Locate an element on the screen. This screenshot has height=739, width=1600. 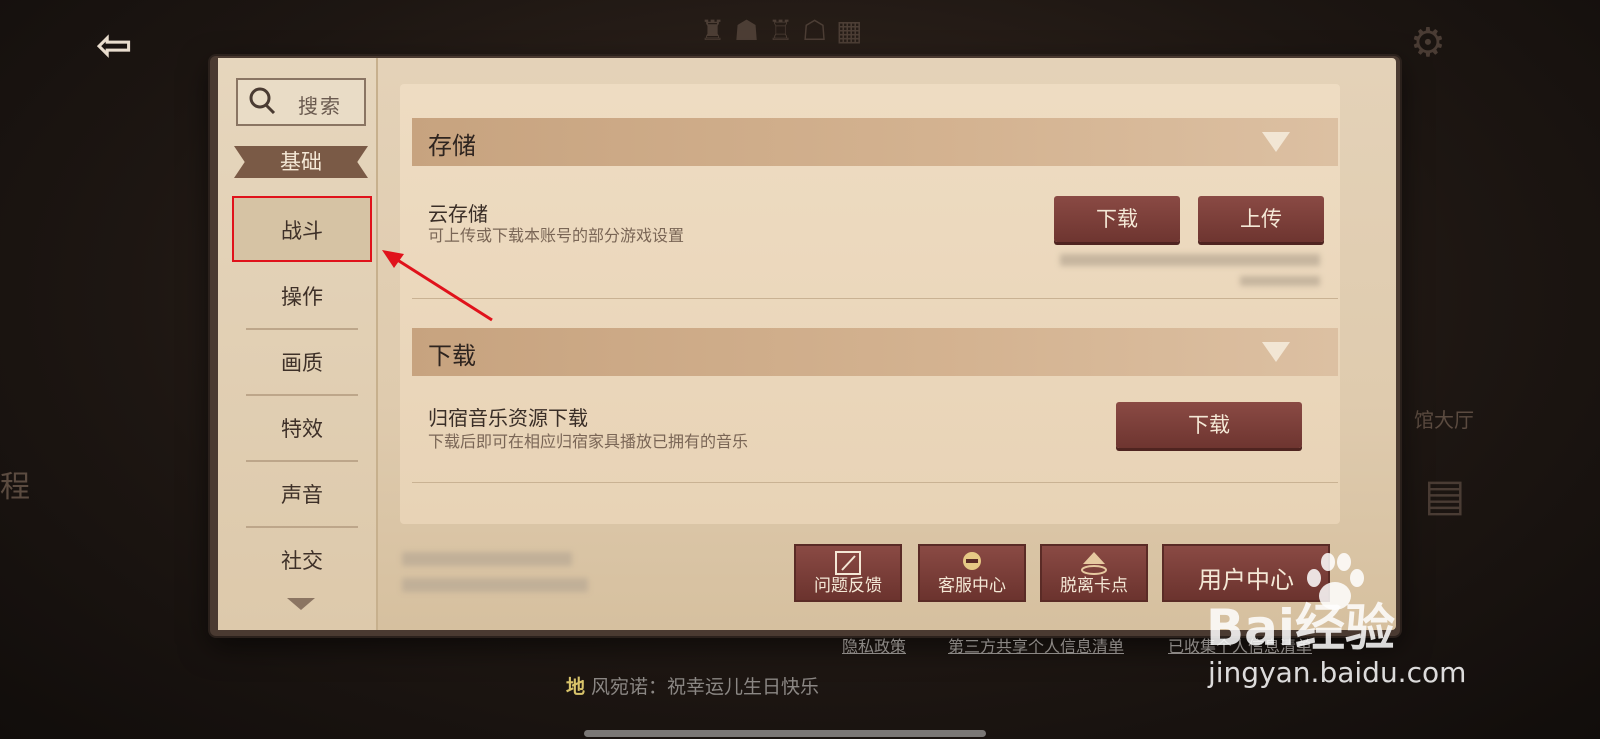
music-download-desc: 下载后即可在相应归宿家具播放已拥有的音乐 is located at coordinates (588, 441).